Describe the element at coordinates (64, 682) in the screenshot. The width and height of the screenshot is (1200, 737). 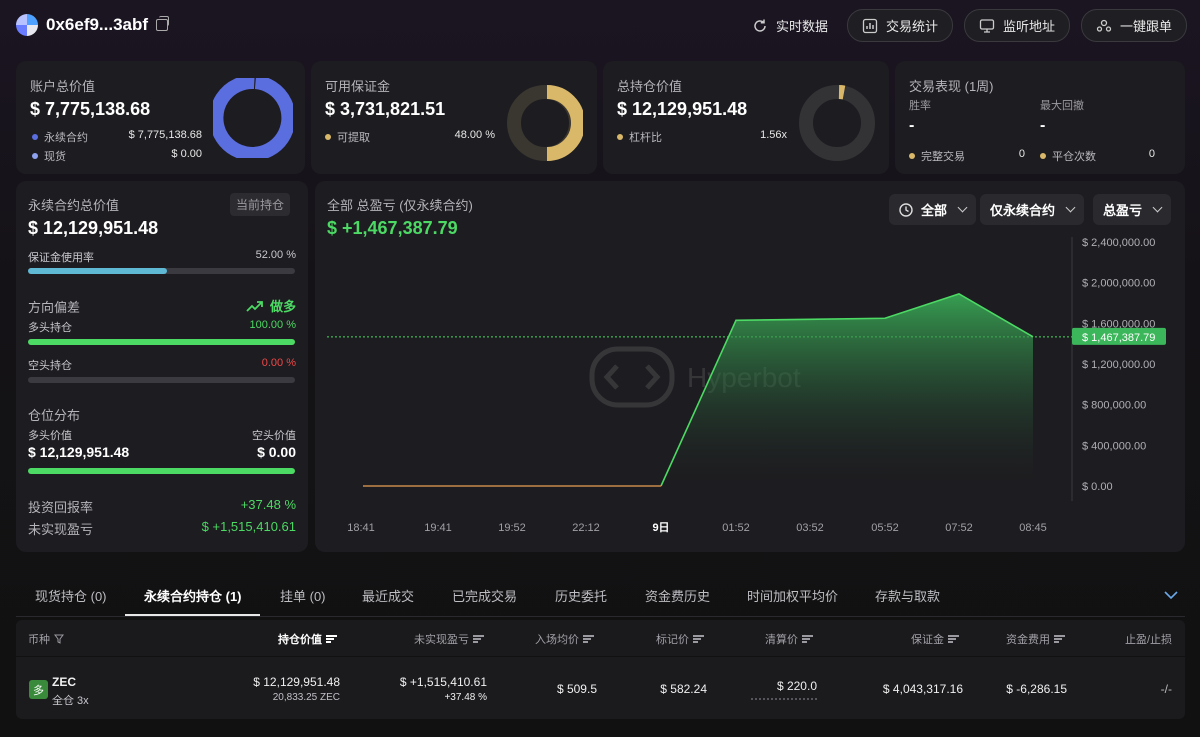
I see `coin-name: ZEC` at that location.